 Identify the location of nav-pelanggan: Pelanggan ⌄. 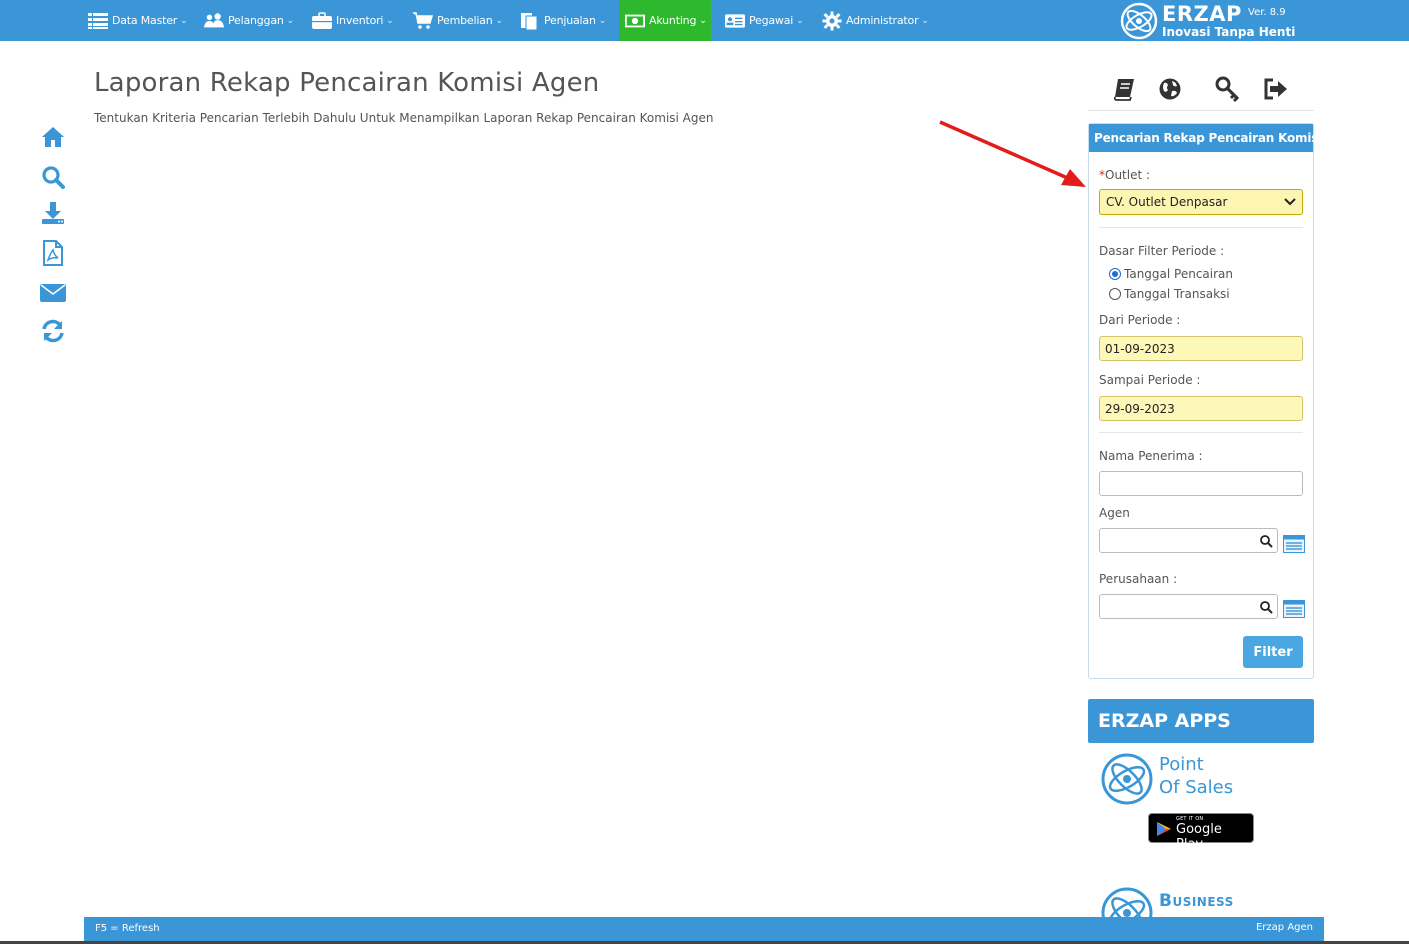
(249, 20).